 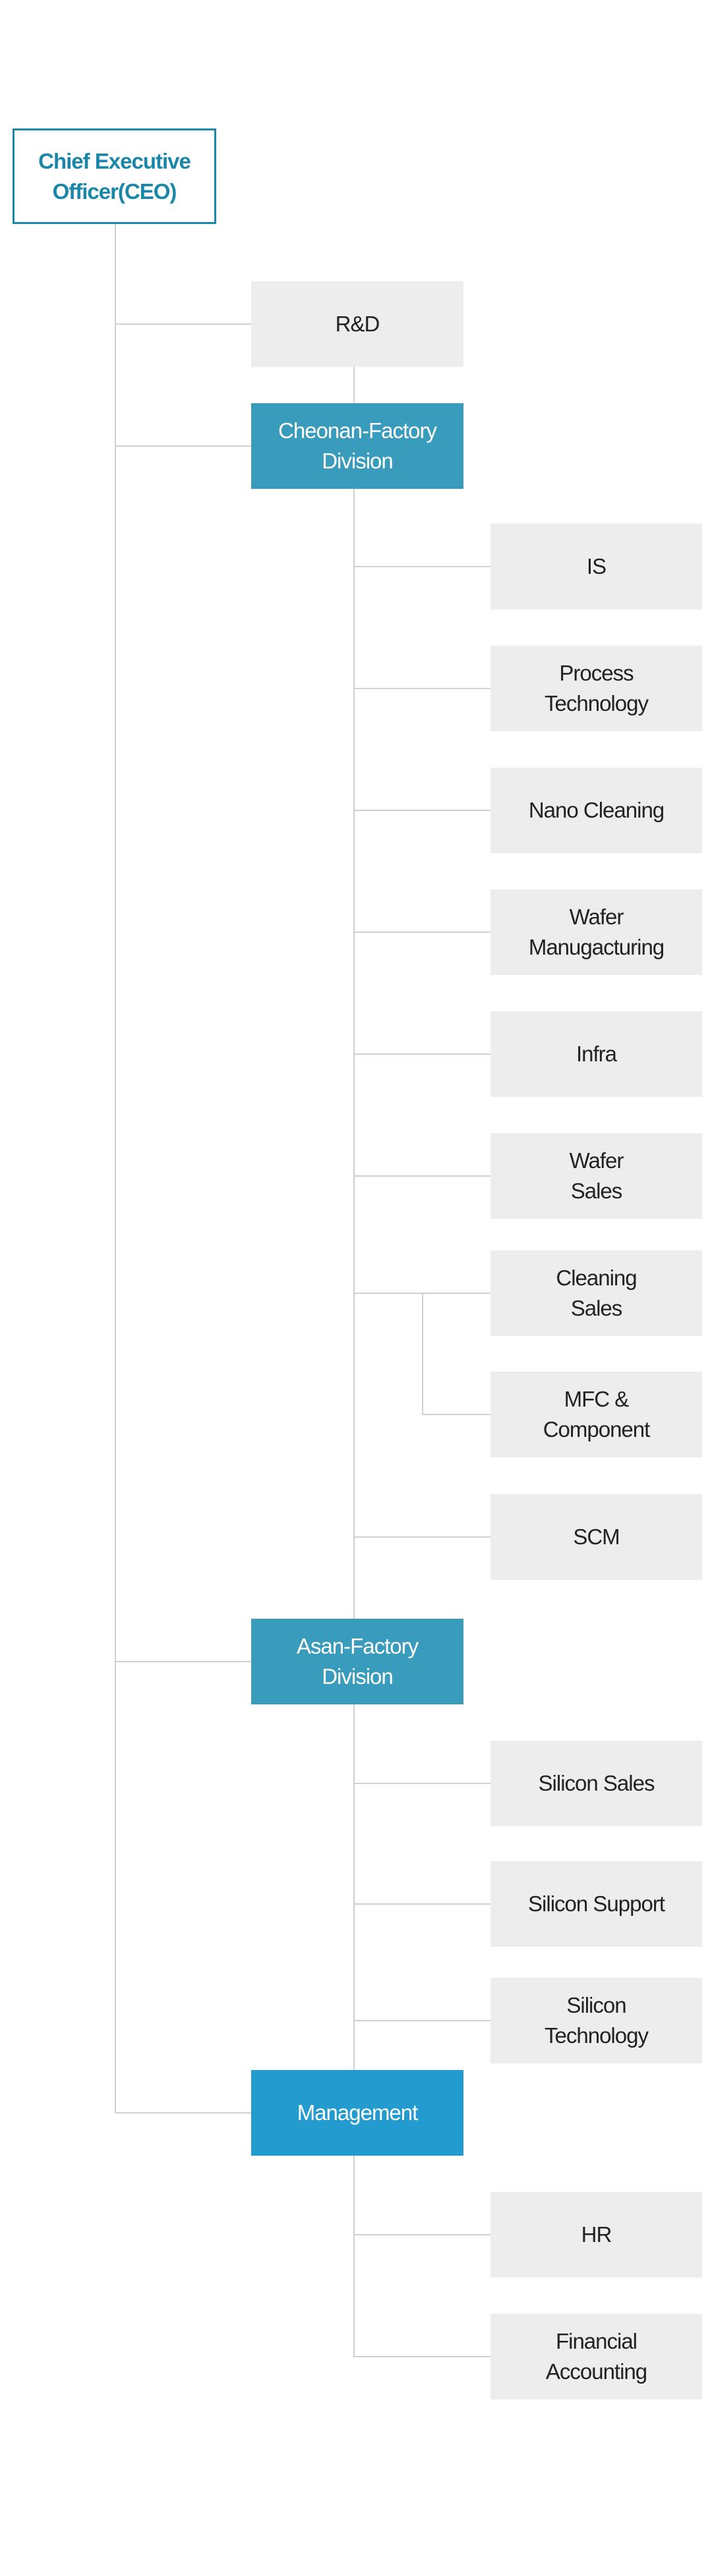 What do you see at coordinates (183, 2113) in the screenshot?
I see `connector-management` at bounding box center [183, 2113].